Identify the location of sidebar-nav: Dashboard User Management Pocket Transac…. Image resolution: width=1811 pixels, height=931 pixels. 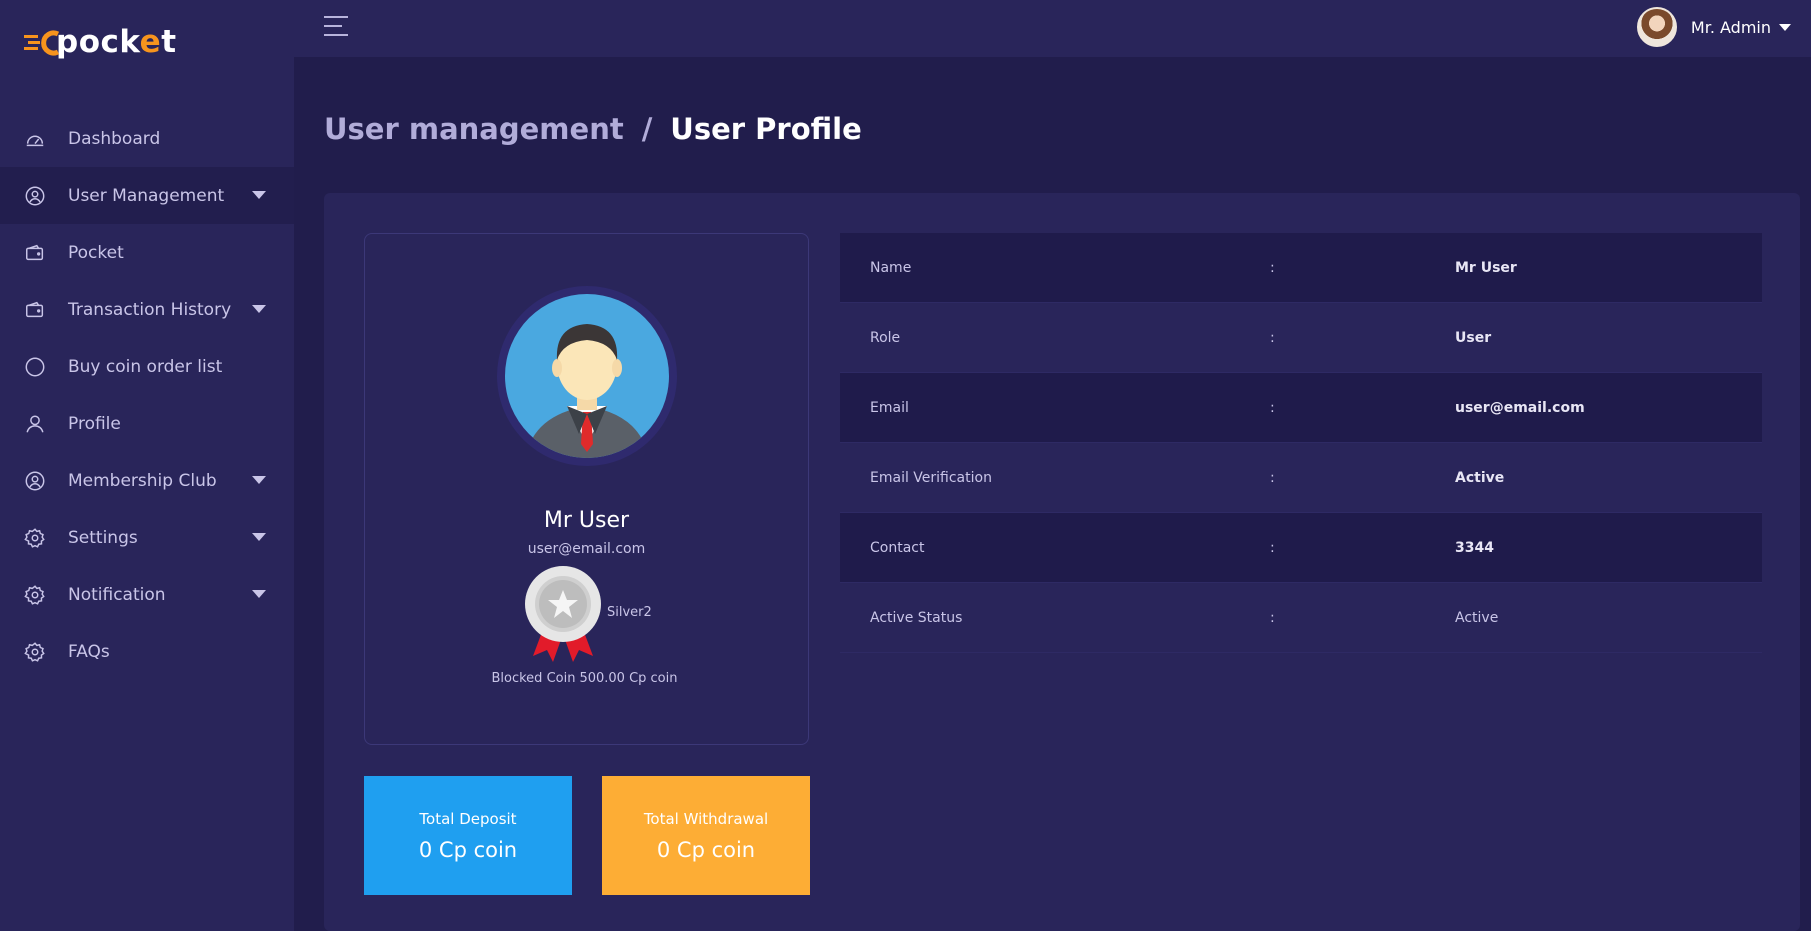
(147, 395).